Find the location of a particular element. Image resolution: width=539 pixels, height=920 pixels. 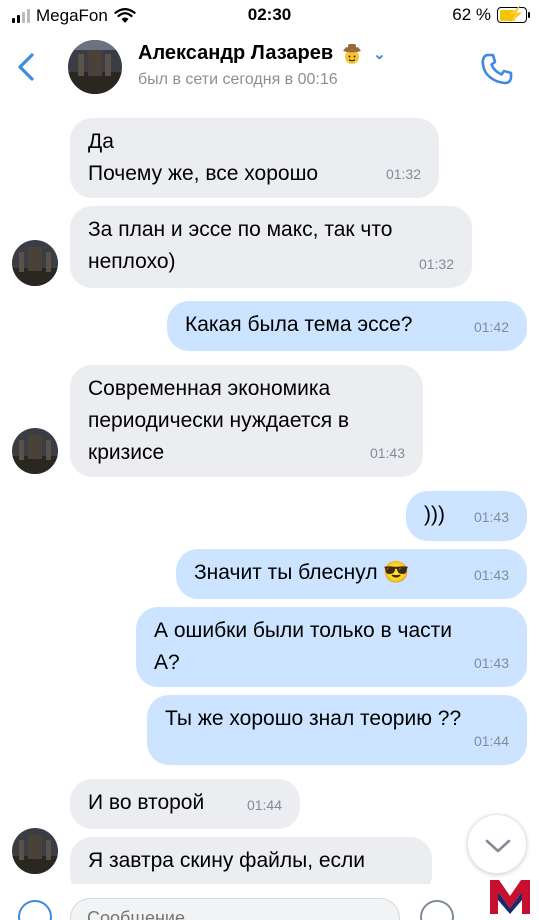

message-text: Ты же хорошо знал теорию ?? is located at coordinates (313, 718).